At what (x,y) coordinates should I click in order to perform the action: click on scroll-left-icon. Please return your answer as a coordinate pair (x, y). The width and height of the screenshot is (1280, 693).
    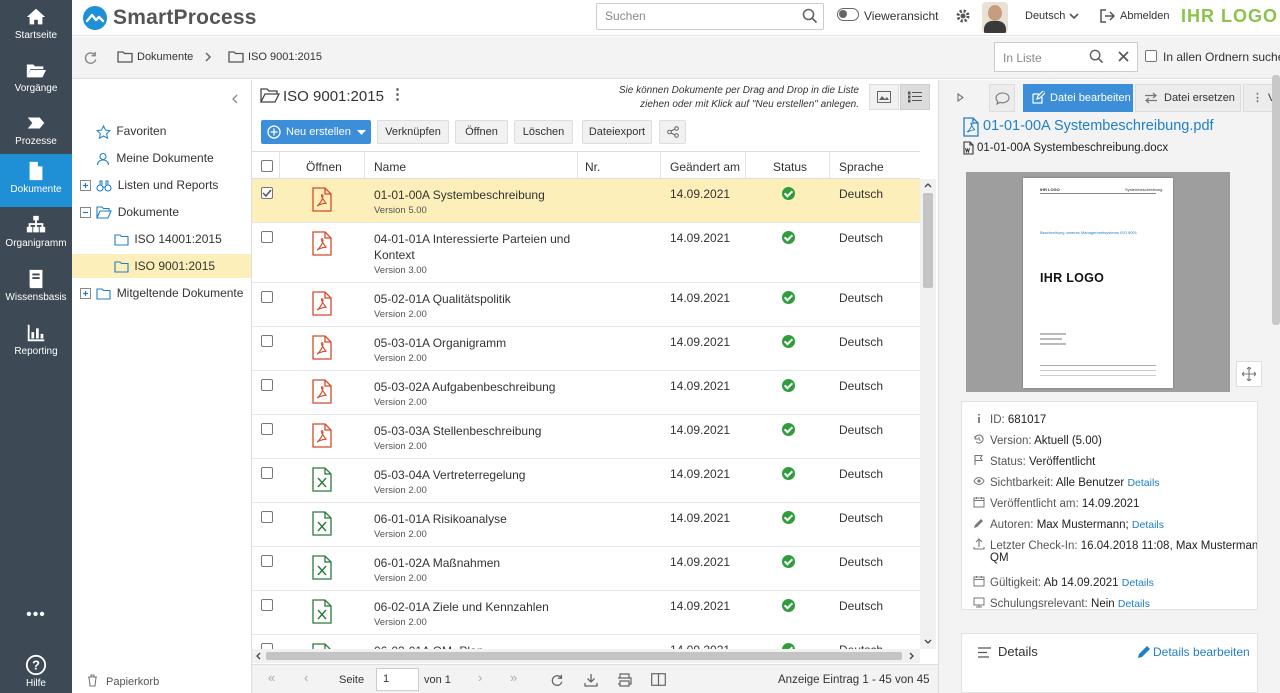
    Looking at the image, I should click on (258, 656).